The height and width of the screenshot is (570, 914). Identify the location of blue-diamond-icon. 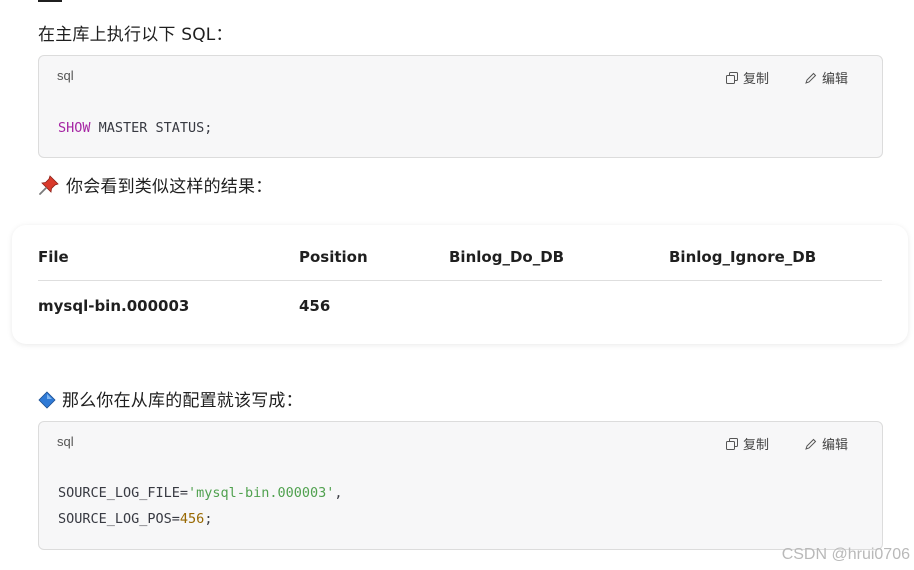
(47, 400).